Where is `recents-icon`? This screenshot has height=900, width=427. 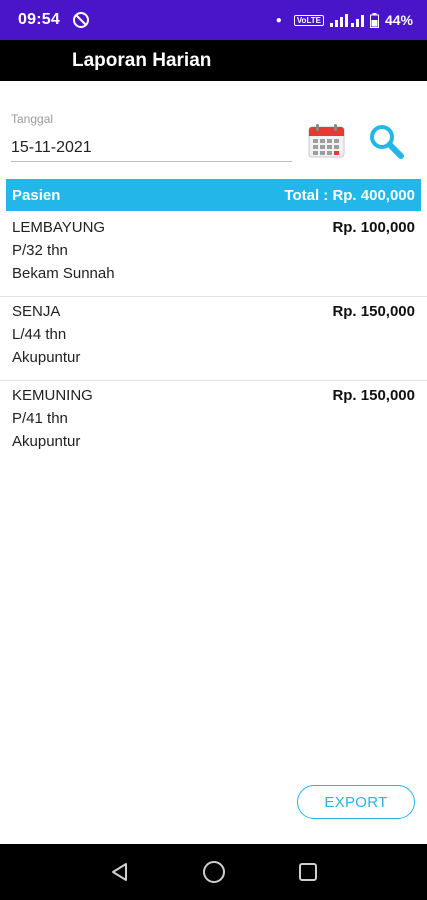 recents-icon is located at coordinates (308, 872).